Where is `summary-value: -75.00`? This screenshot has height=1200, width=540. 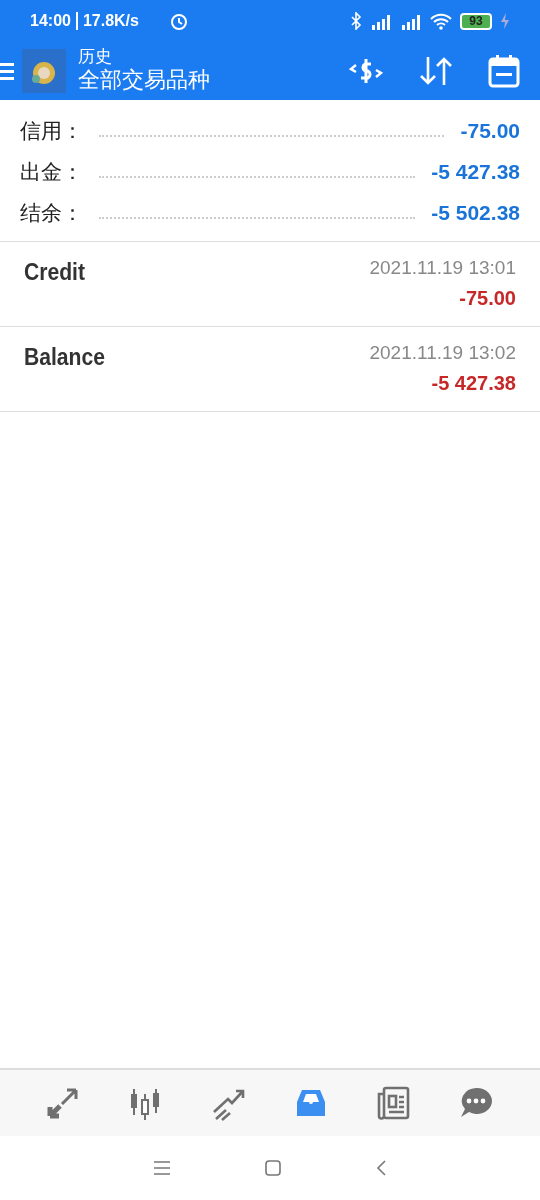 summary-value: -75.00 is located at coordinates (490, 130).